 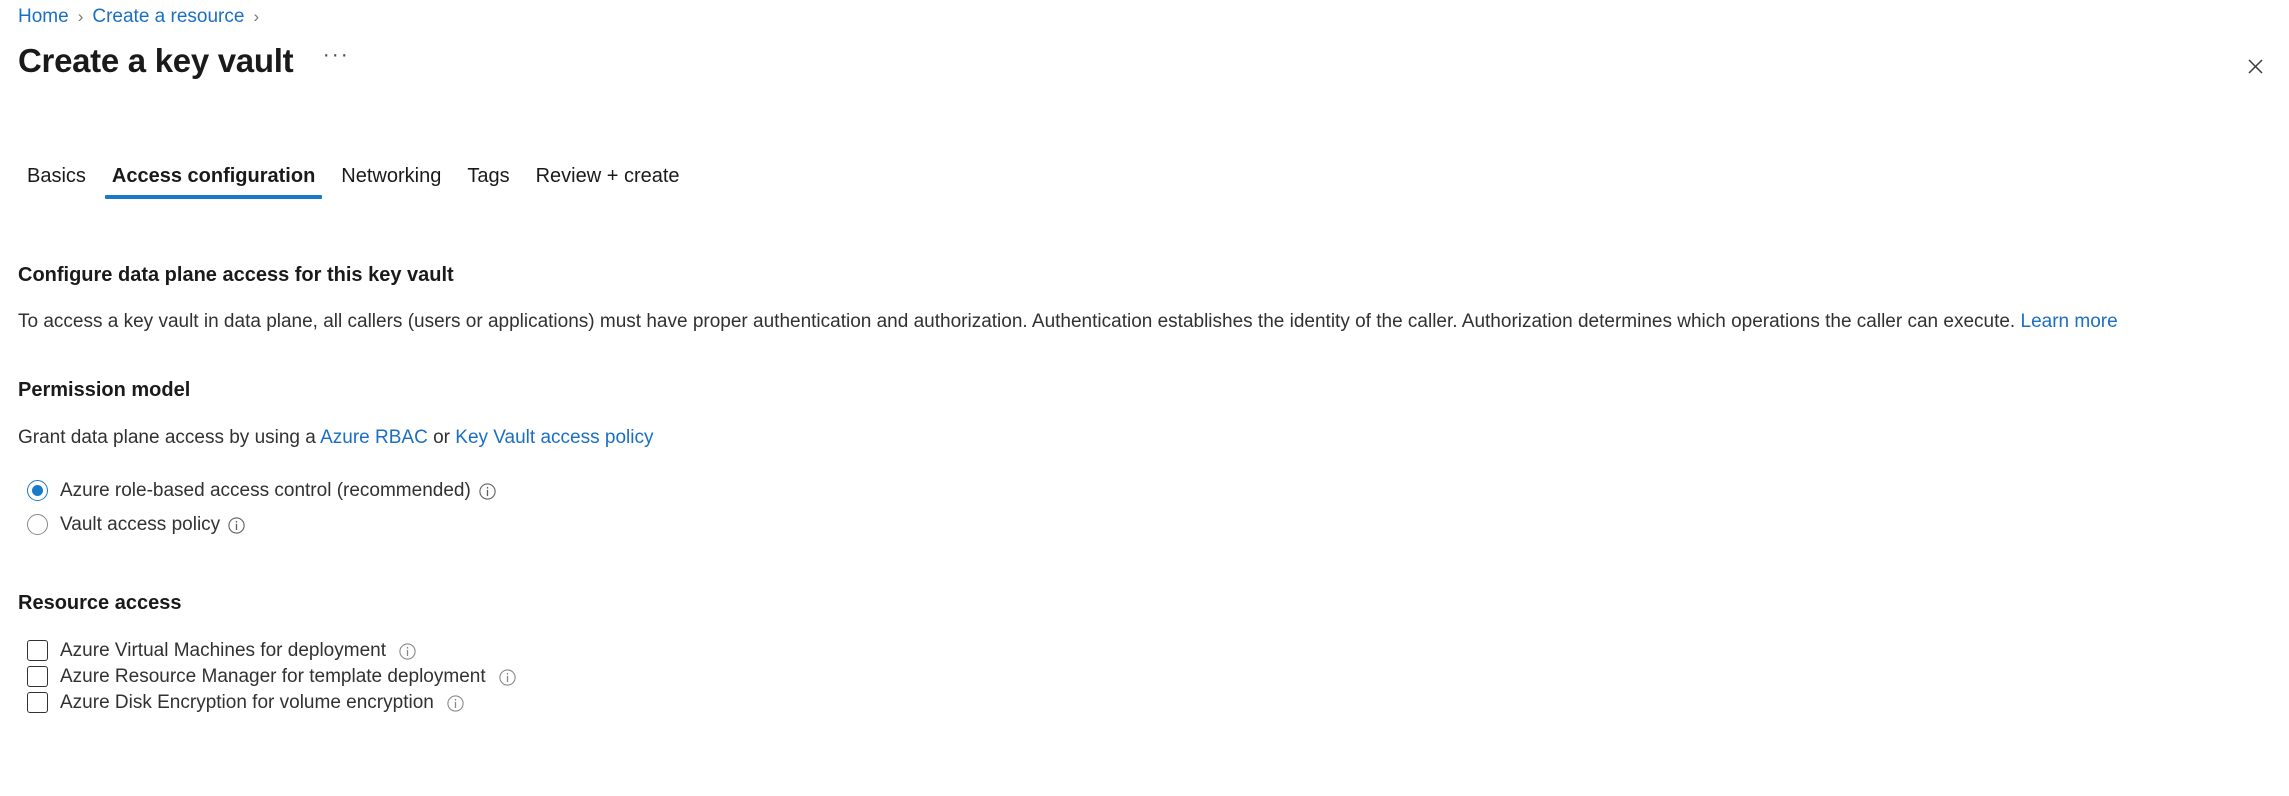 What do you see at coordinates (223, 650) in the screenshot?
I see `checkbox-label: Azure Virtual Machines for deployment` at bounding box center [223, 650].